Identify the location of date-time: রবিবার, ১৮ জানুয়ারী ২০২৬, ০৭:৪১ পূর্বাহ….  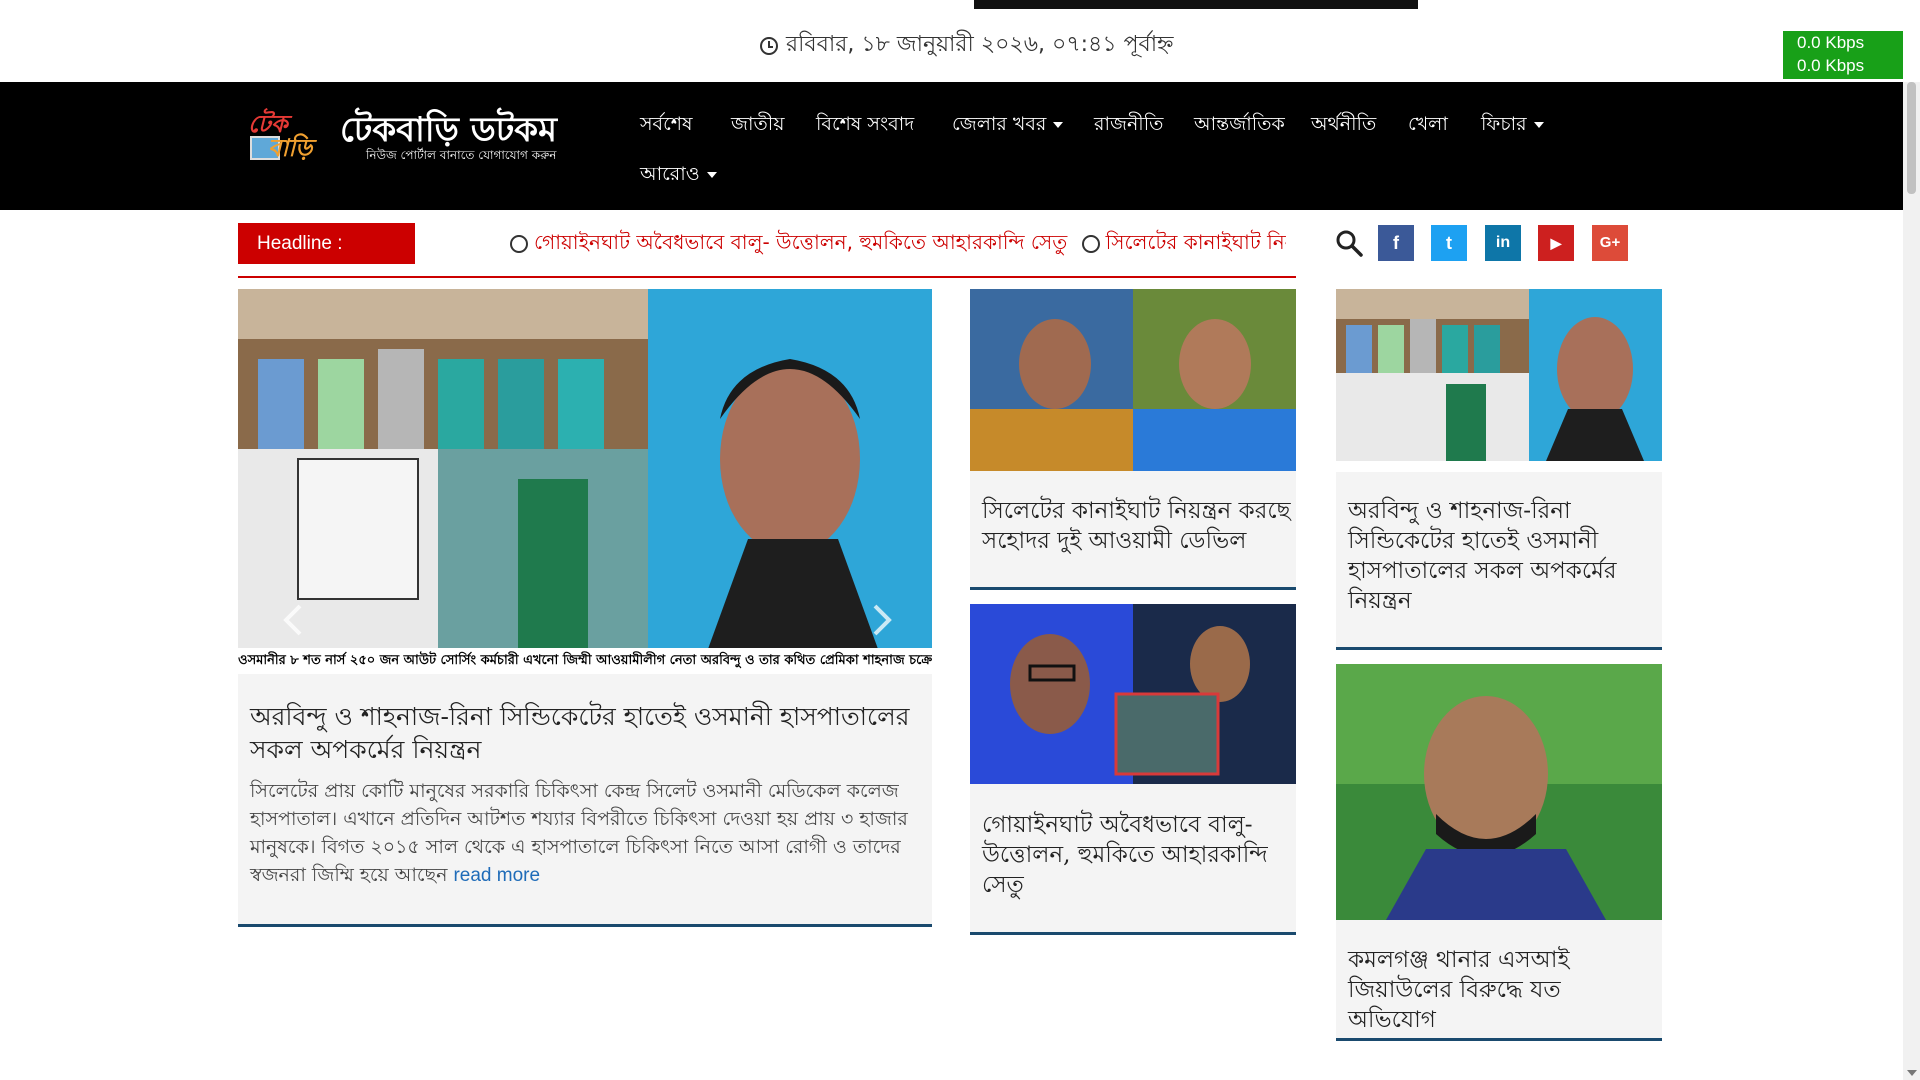
(967, 45).